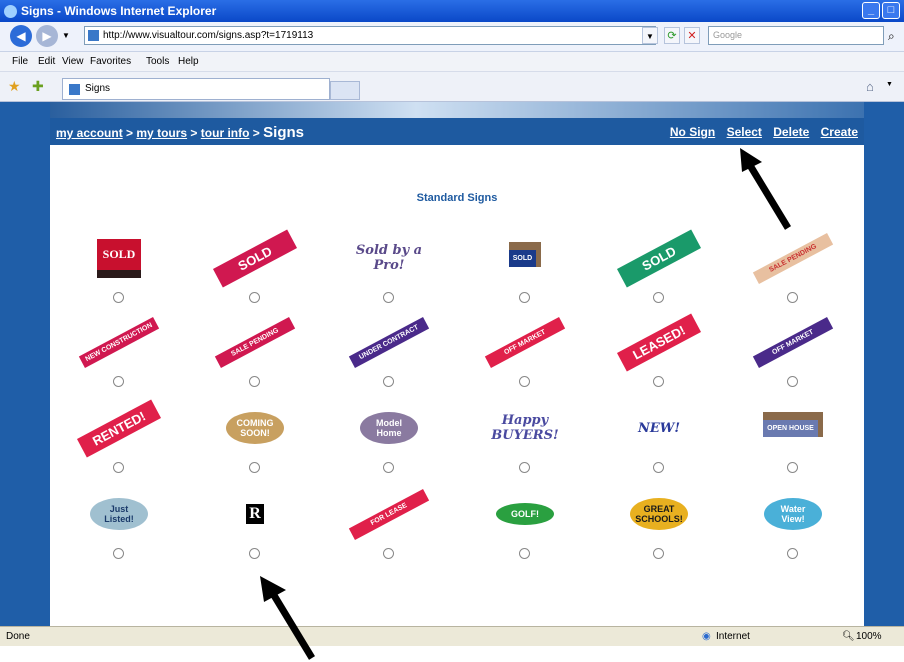 The image size is (904, 662). Describe the element at coordinates (525, 514) in the screenshot. I see `sign-option: GOLF!` at that location.